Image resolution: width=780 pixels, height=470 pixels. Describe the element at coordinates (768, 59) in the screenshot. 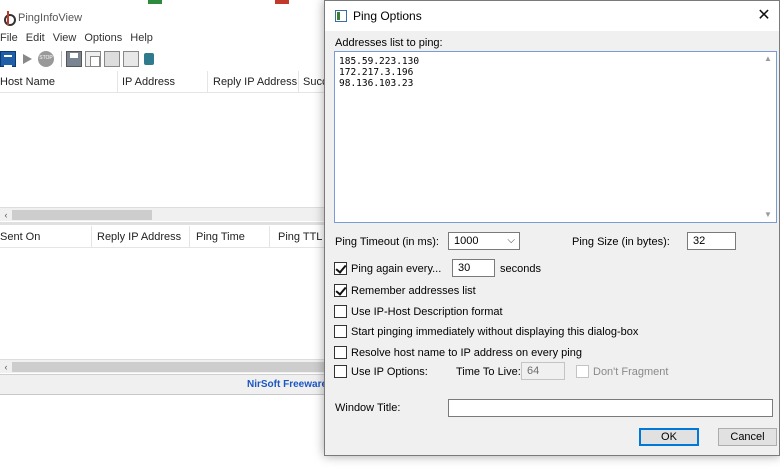

I see `chevron-up-icon: ▲` at that location.